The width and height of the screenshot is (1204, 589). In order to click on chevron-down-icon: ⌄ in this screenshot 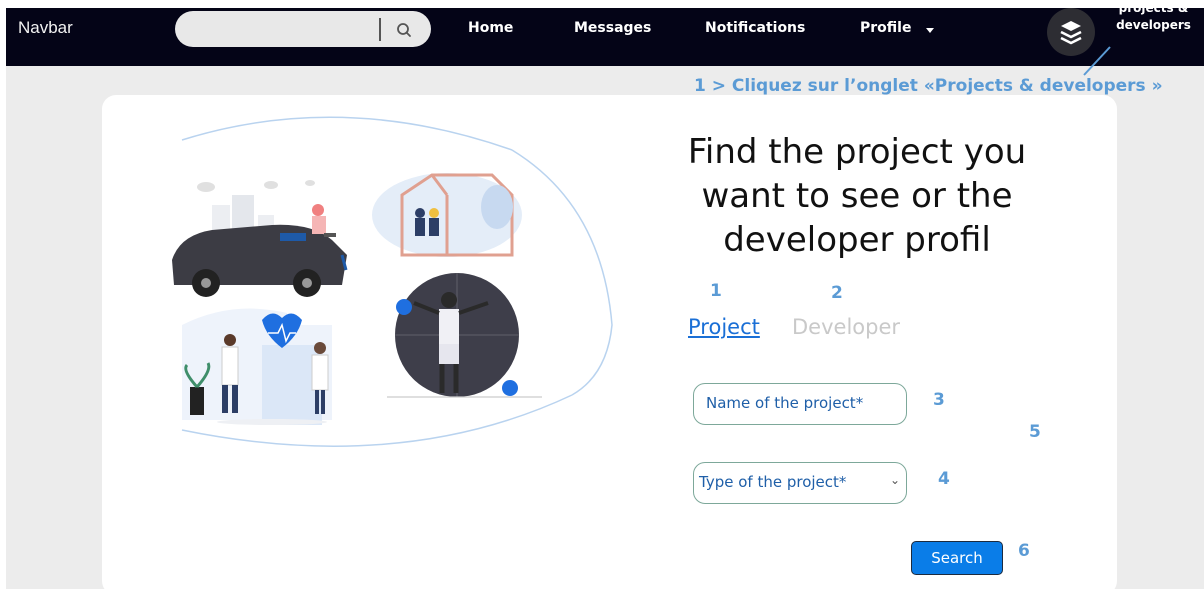, I will do `click(894, 480)`.